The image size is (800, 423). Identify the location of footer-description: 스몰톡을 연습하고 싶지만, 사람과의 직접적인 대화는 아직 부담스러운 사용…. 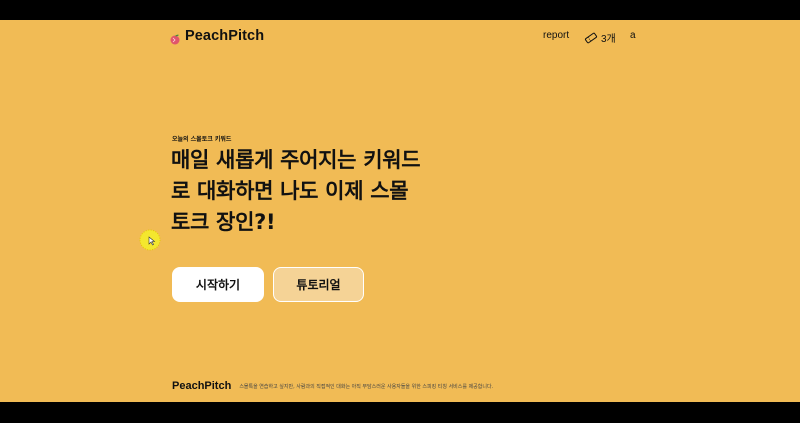
(366, 386).